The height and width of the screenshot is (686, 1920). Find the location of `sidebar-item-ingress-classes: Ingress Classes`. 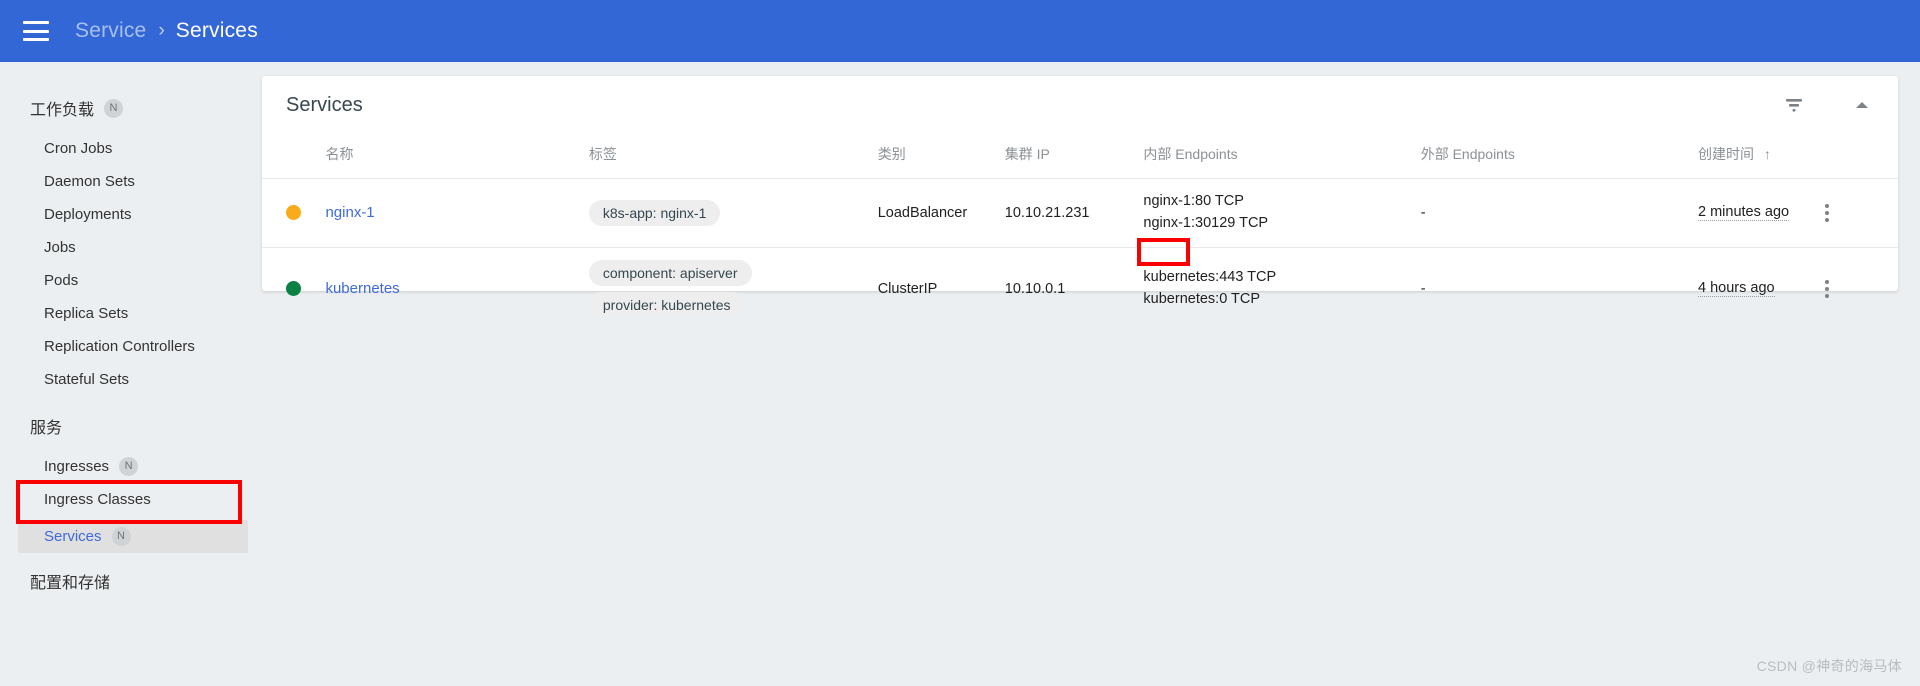

sidebar-item-ingress-classes: Ingress Classes is located at coordinates (131, 499).